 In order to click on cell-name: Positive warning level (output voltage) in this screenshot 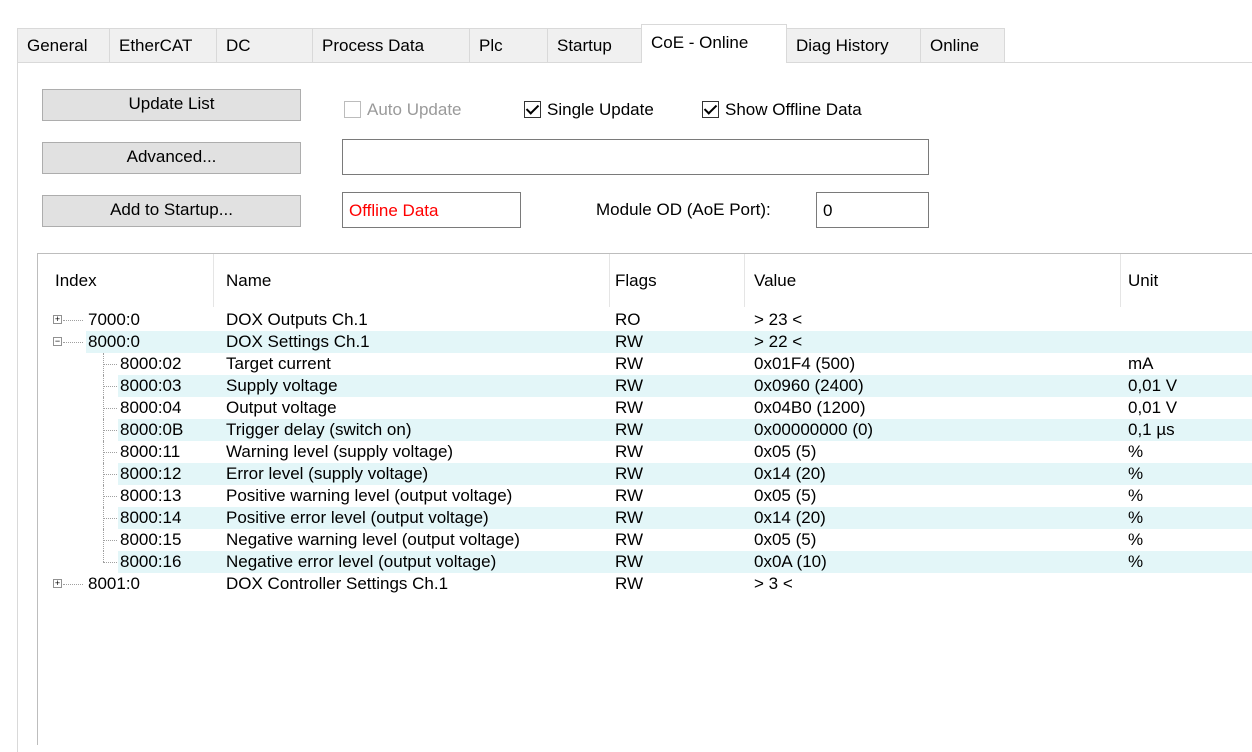, I will do `click(369, 495)`.